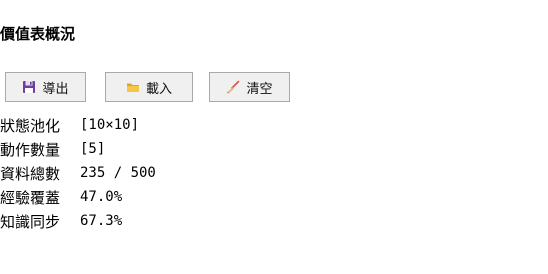 Image resolution: width=548 pixels, height=274 pixels. What do you see at coordinates (30, 125) in the screenshot?
I see `stat-label: 狀態池化` at bounding box center [30, 125].